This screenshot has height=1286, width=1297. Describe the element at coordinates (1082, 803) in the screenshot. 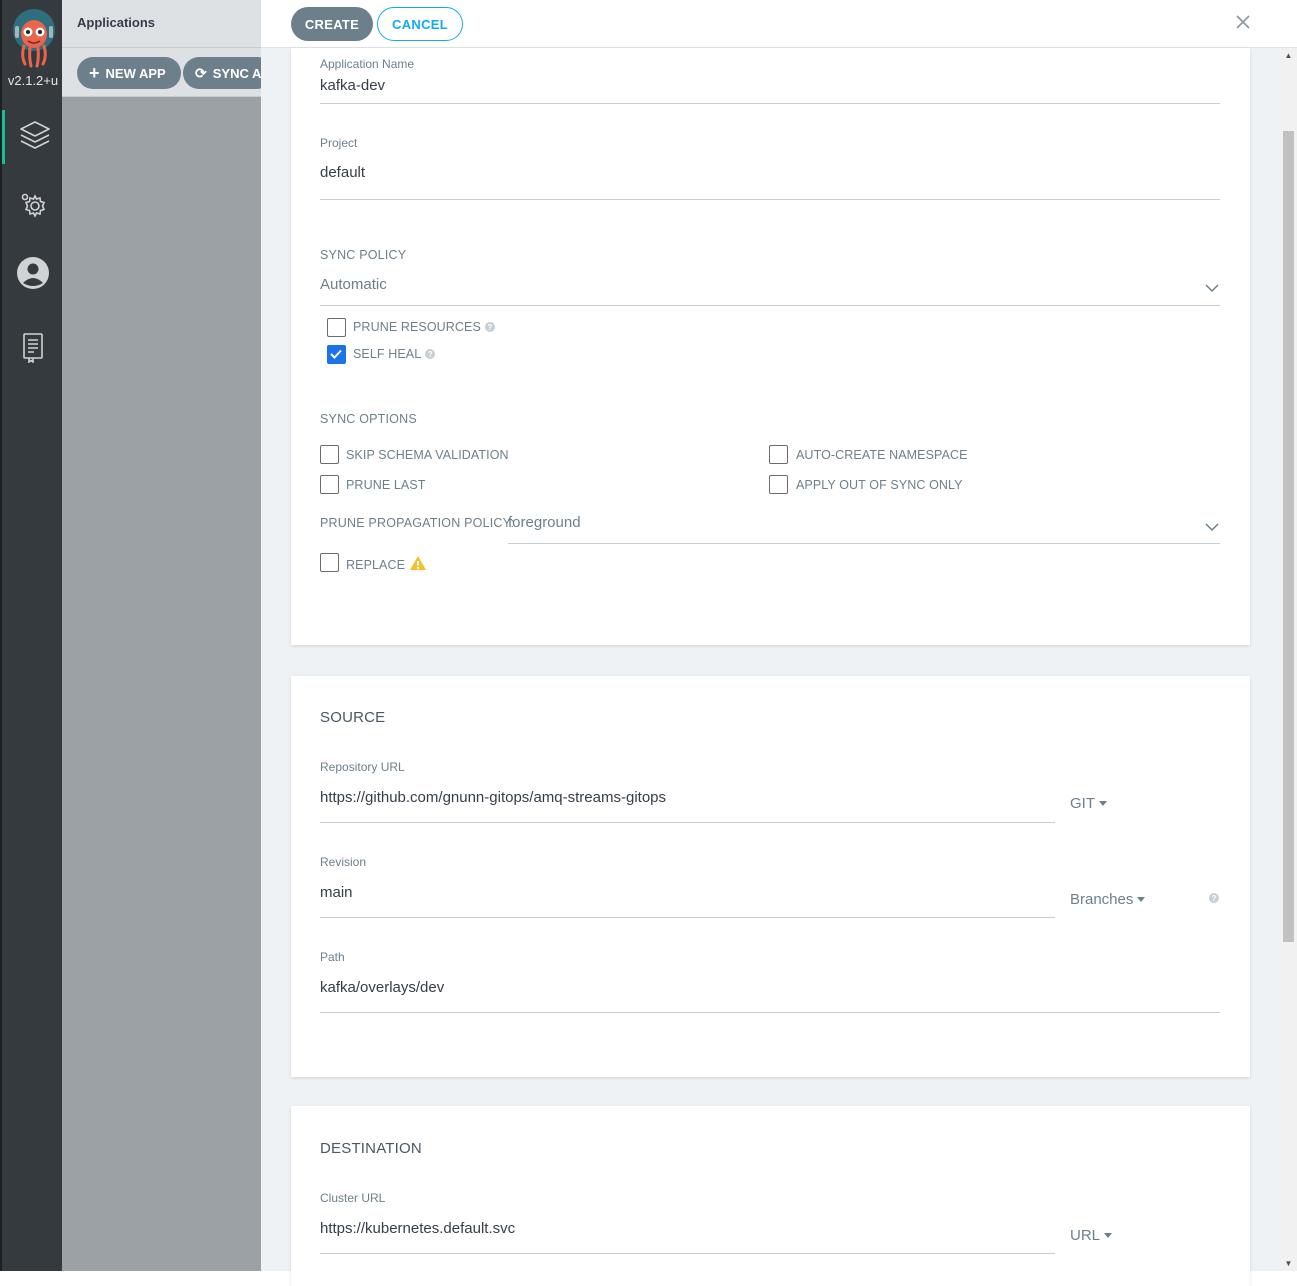

I see `repo-type-label: GIT` at that location.